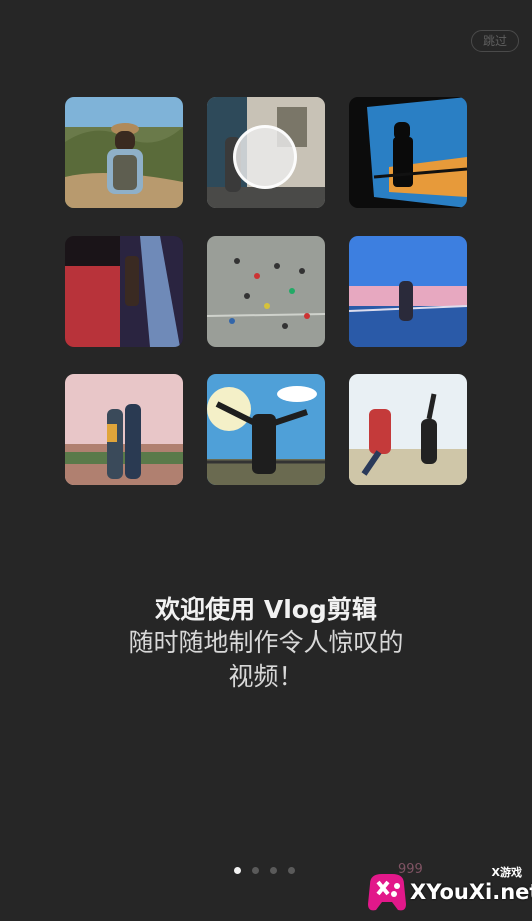 The width and height of the screenshot is (532, 921). Describe the element at coordinates (408, 429) in the screenshot. I see `thumb-jumping-friends` at that location.